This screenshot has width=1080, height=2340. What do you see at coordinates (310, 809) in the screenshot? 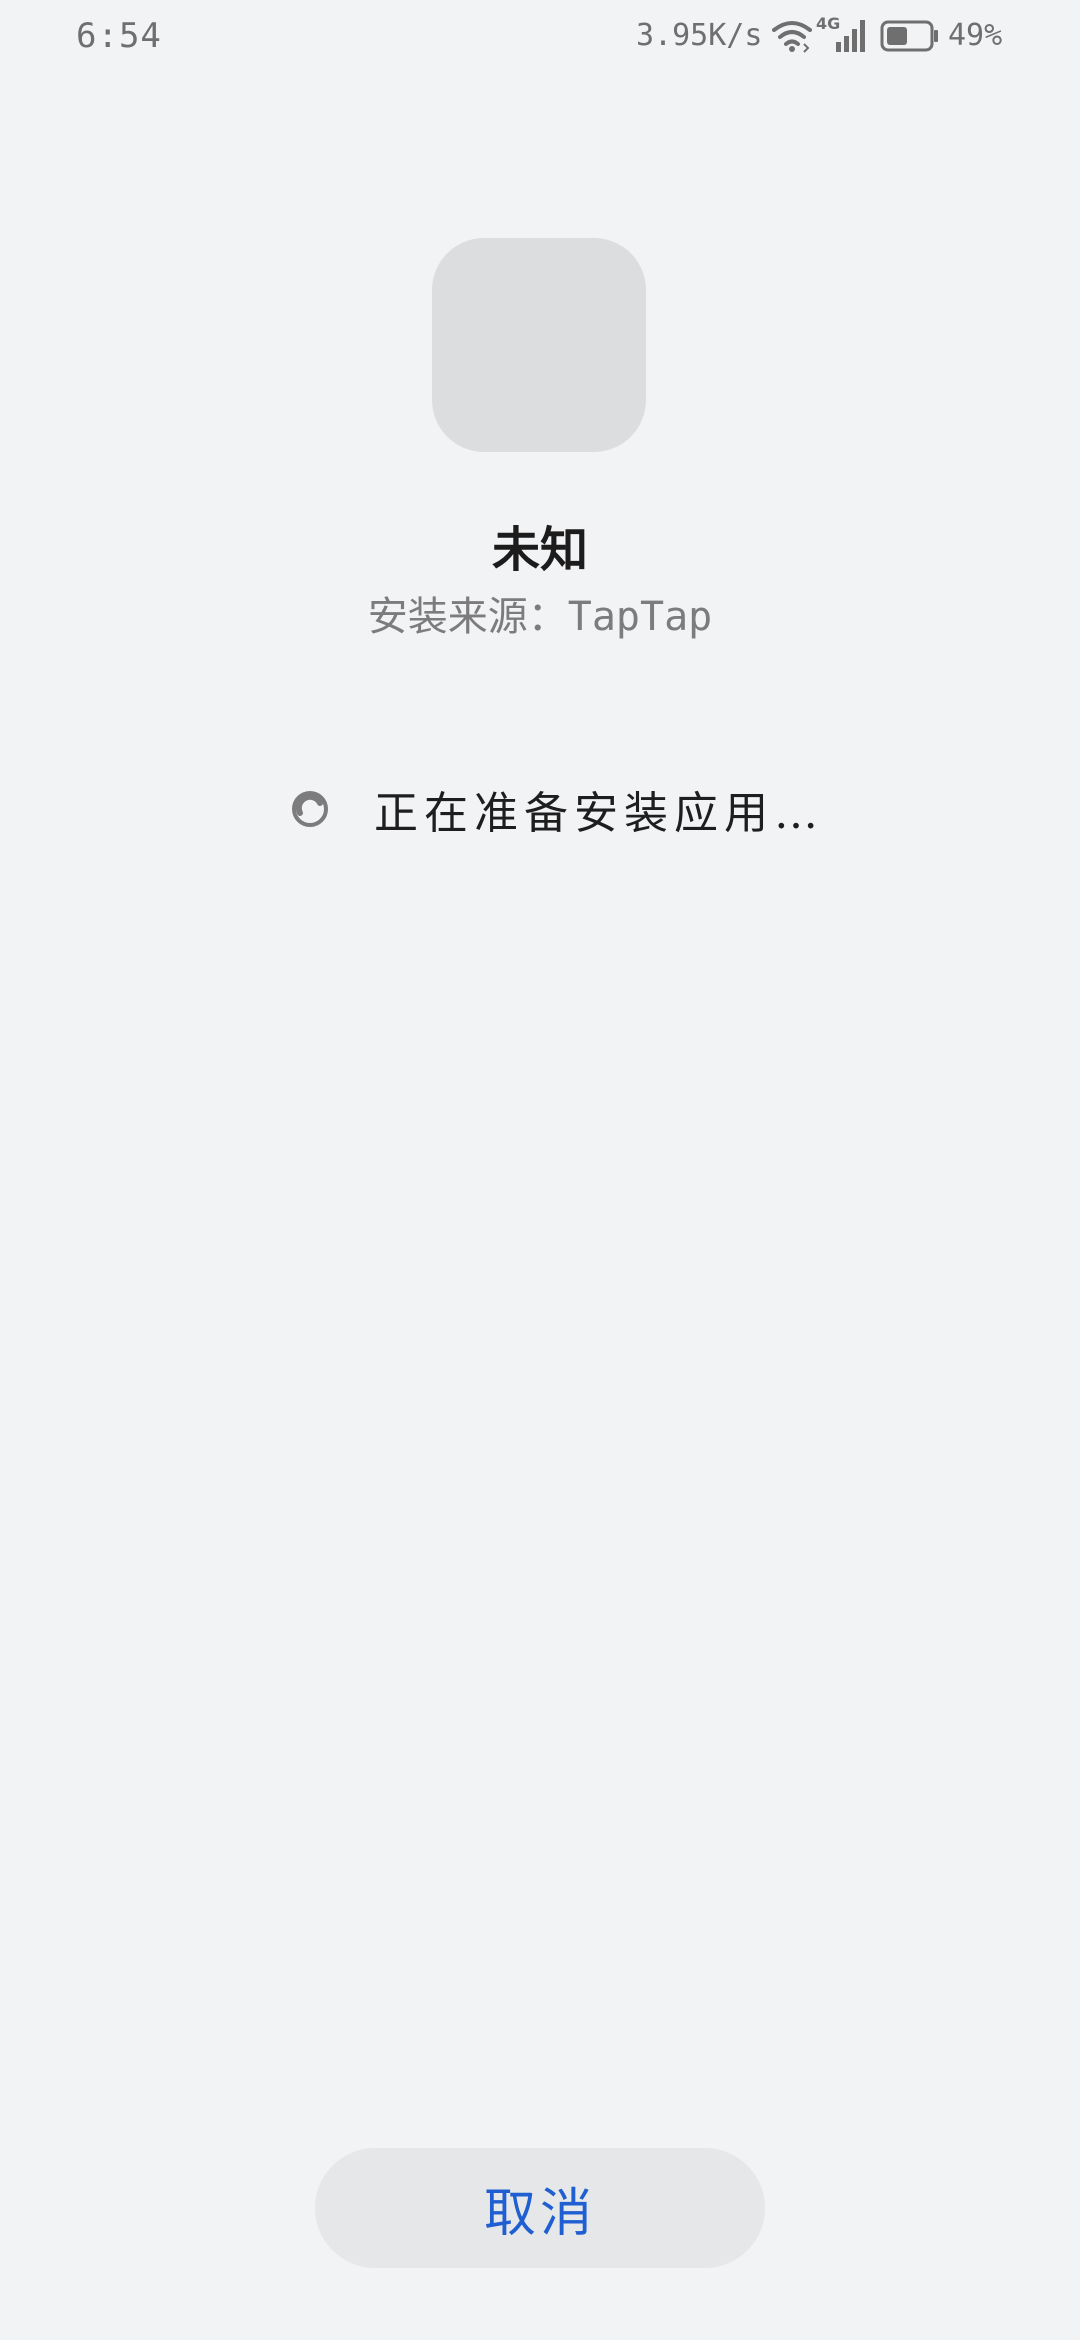
I see `loading-spinner-icon` at bounding box center [310, 809].